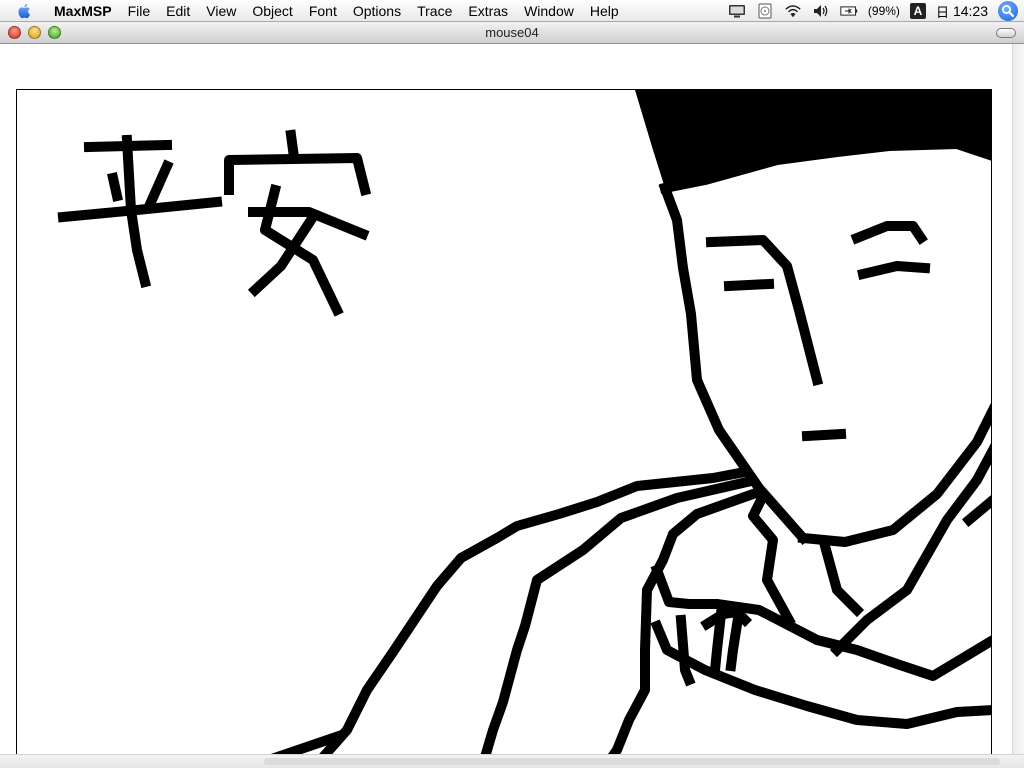  I want to click on stroke-ping-middle, so click(140, 209).